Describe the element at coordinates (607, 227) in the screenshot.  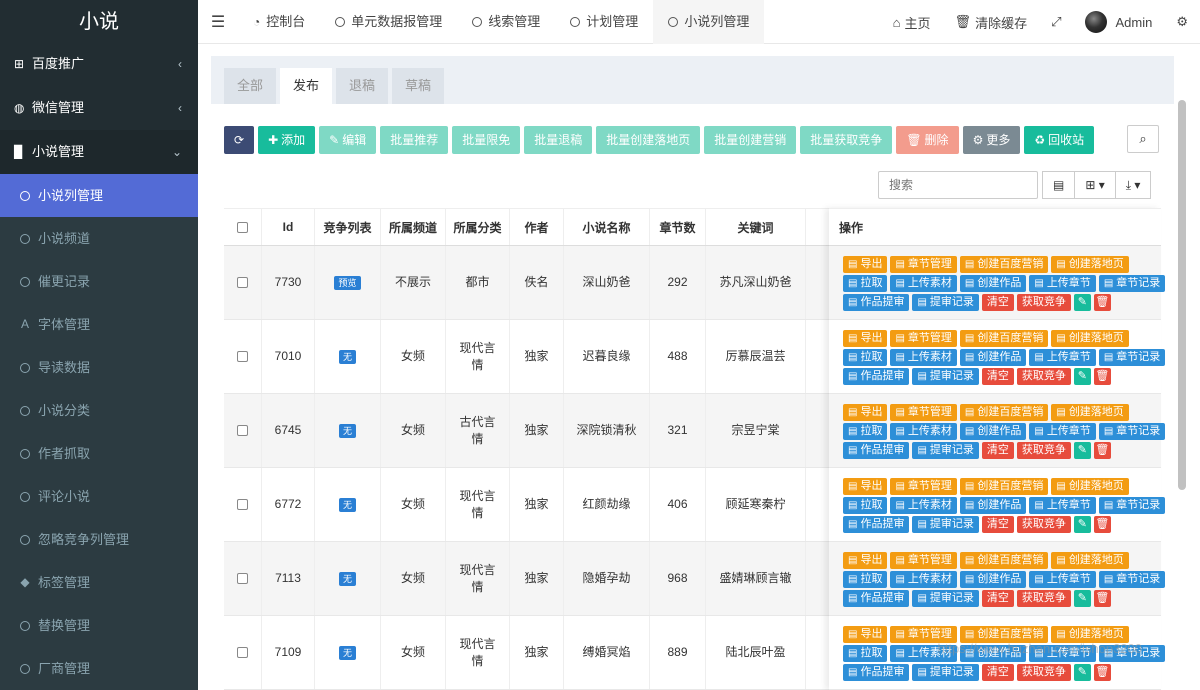
I see `header-name: 小说名称` at that location.